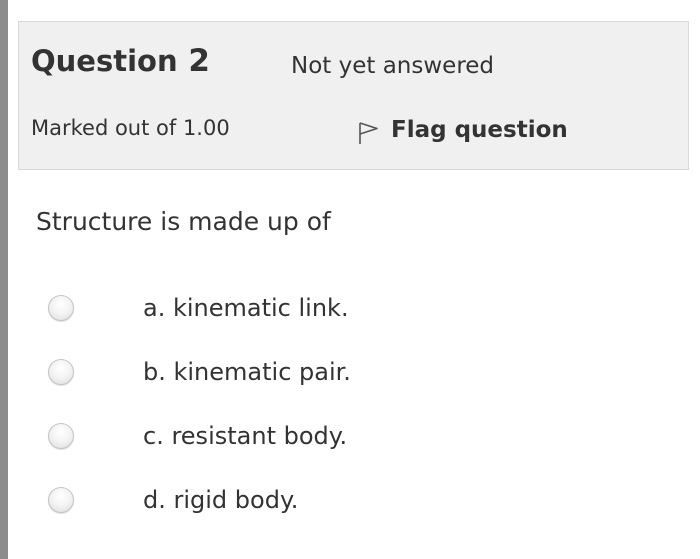 The height and width of the screenshot is (559, 700). Describe the element at coordinates (199, 61) in the screenshot. I see `question-number: 2` at that location.